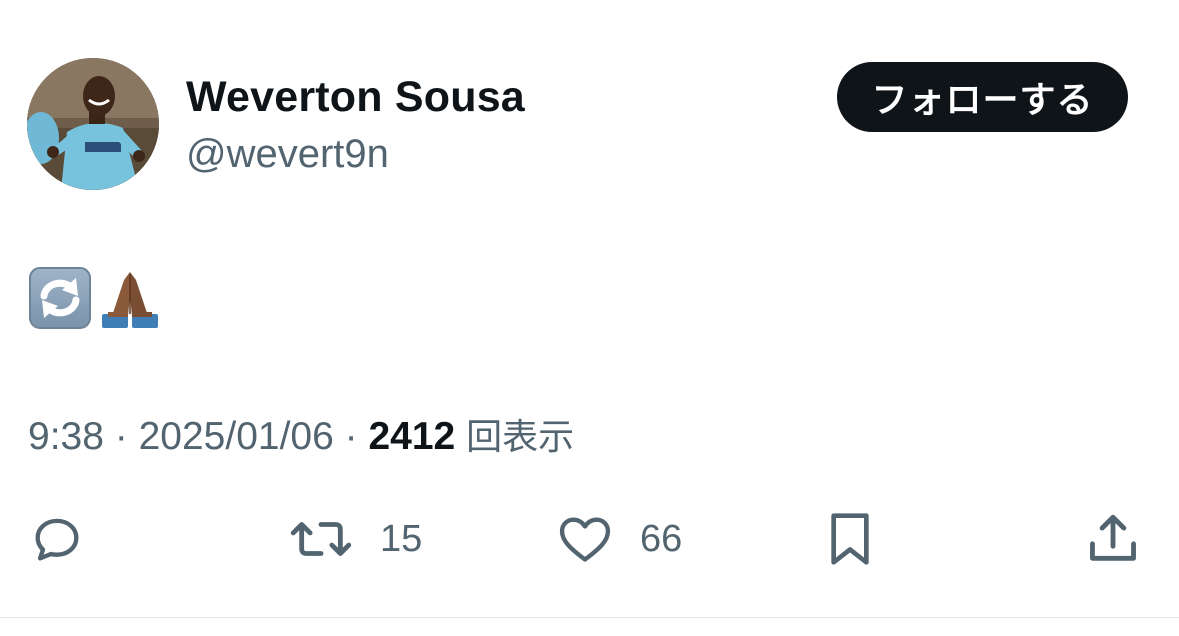  What do you see at coordinates (619, 539) in the screenshot?
I see `like-button: 66` at bounding box center [619, 539].